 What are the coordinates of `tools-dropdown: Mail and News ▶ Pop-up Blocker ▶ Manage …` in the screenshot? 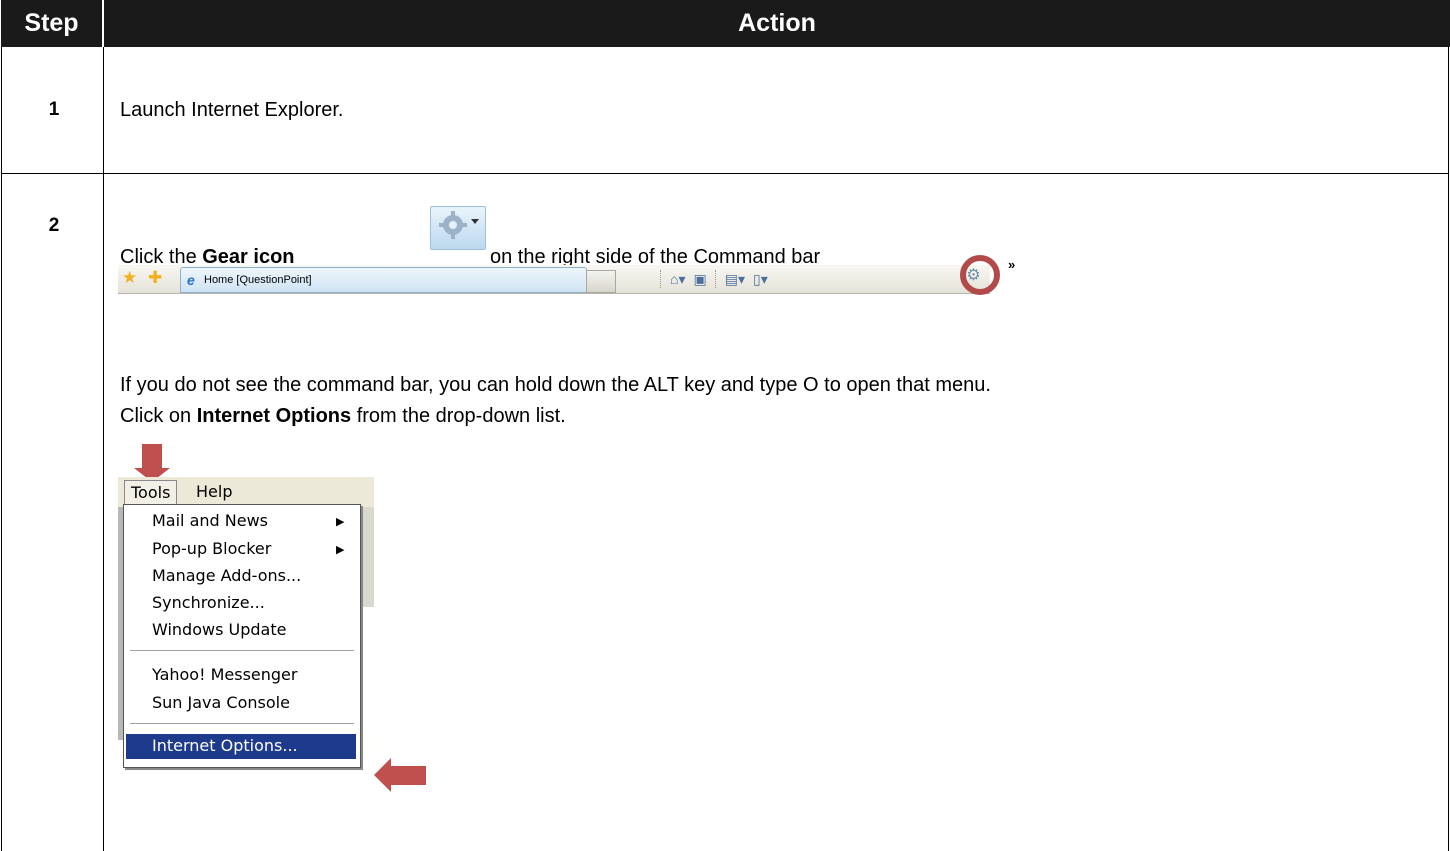 It's located at (242, 636).